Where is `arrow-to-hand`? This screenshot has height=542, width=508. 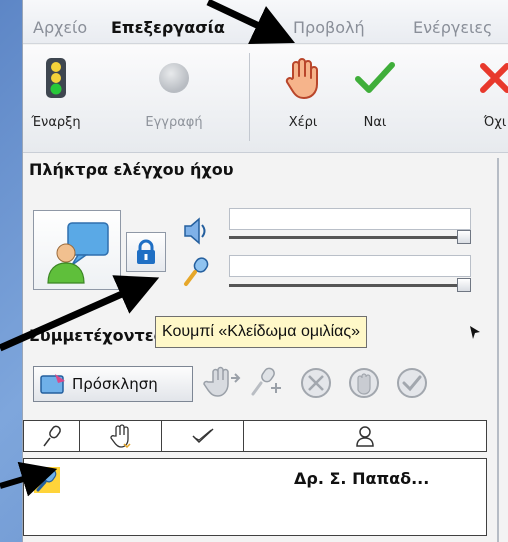
arrow-to-hand is located at coordinates (251, 22).